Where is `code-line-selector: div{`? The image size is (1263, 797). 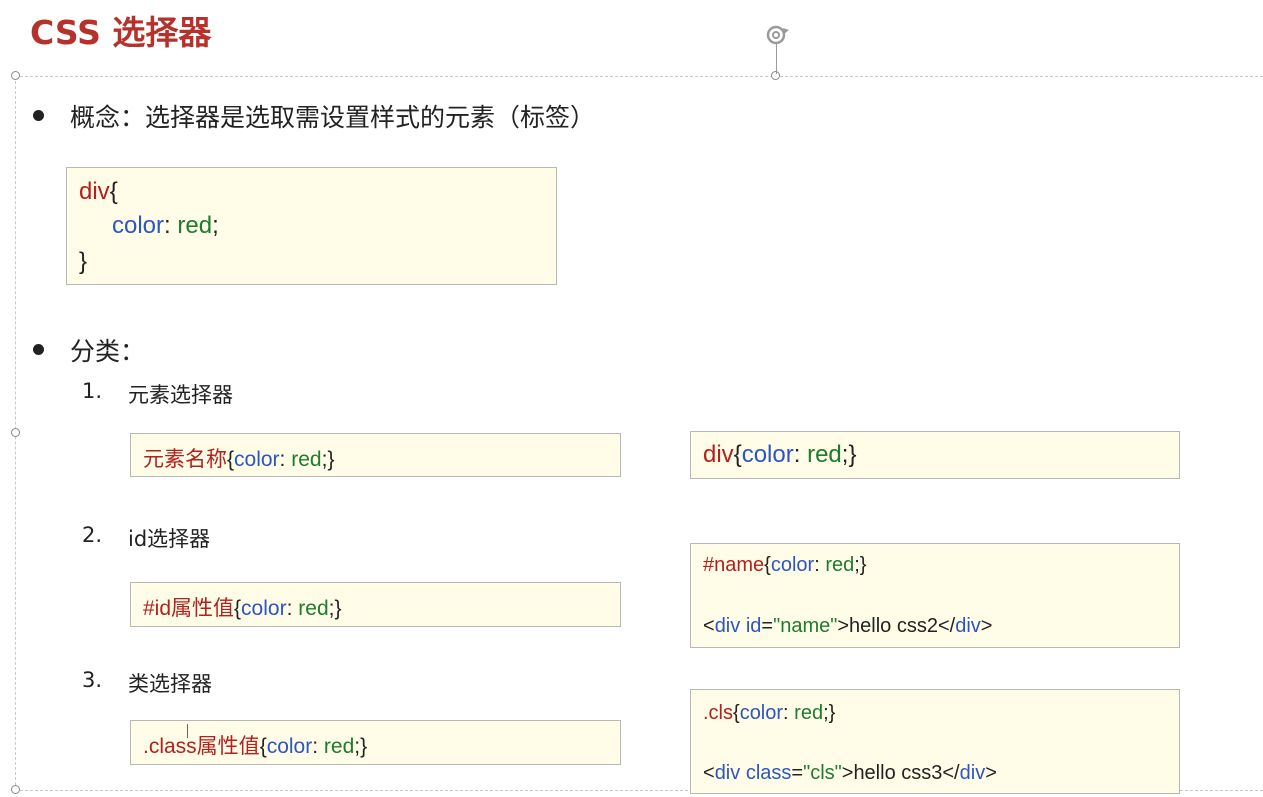
code-line-selector: div{ is located at coordinates (98, 192).